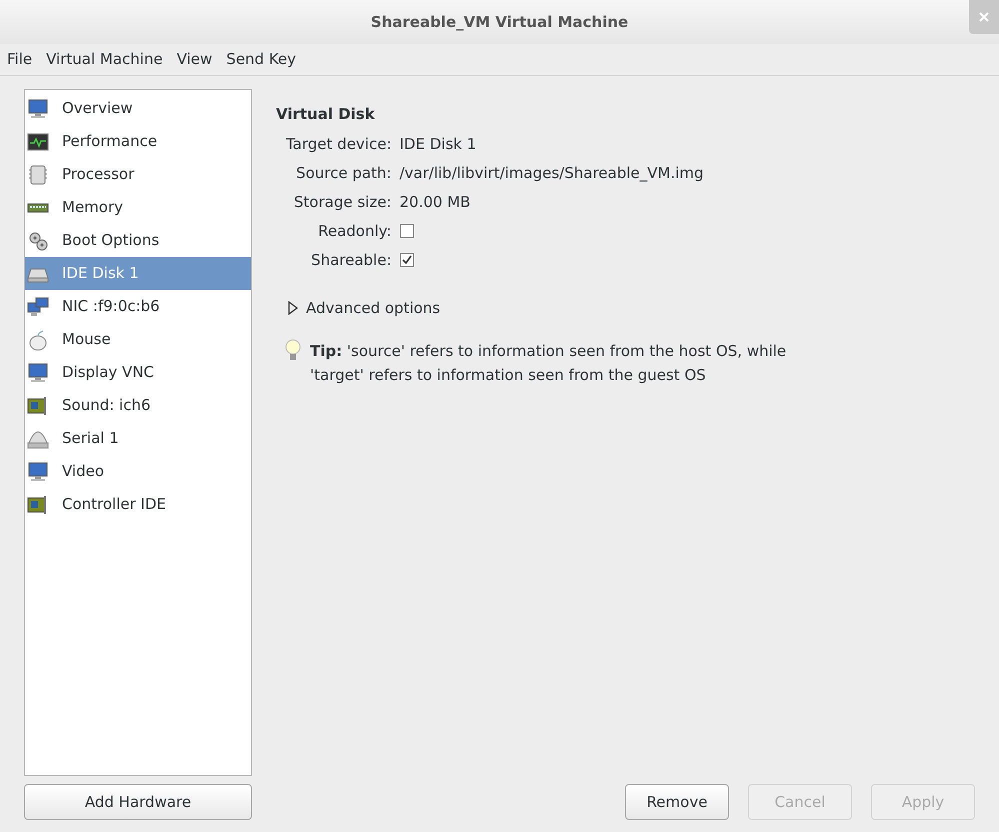  Describe the element at coordinates (138, 174) in the screenshot. I see `sidebar-item: Processor` at that location.